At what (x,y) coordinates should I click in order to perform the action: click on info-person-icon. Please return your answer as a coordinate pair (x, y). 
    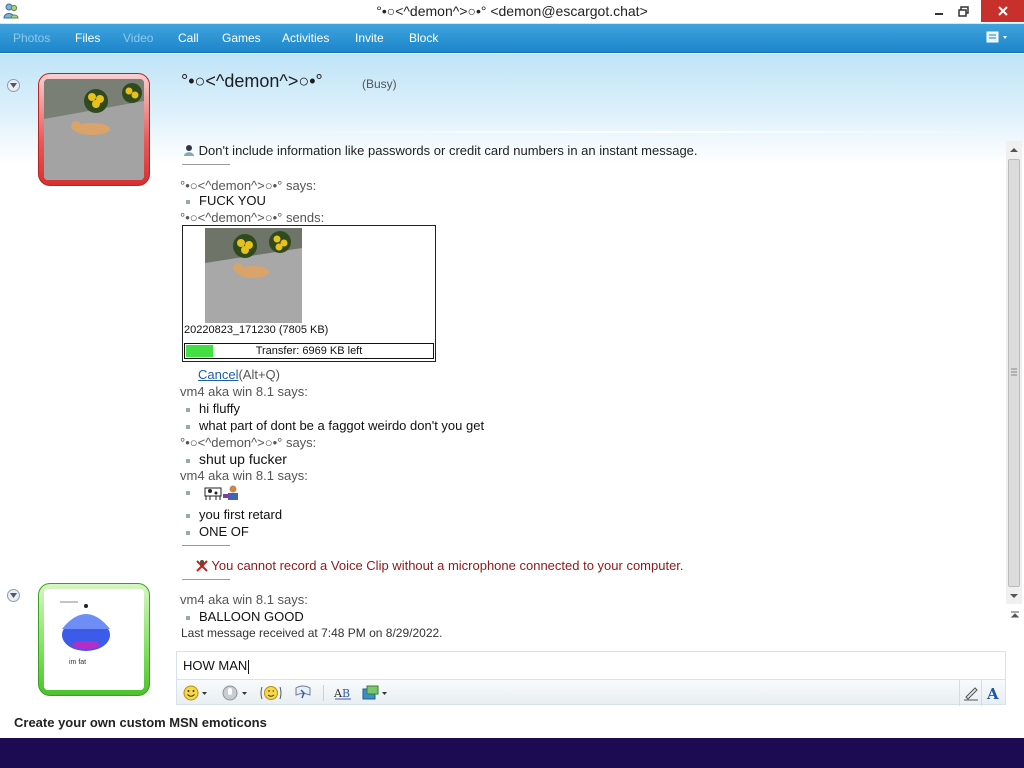
    Looking at the image, I should click on (189, 150).